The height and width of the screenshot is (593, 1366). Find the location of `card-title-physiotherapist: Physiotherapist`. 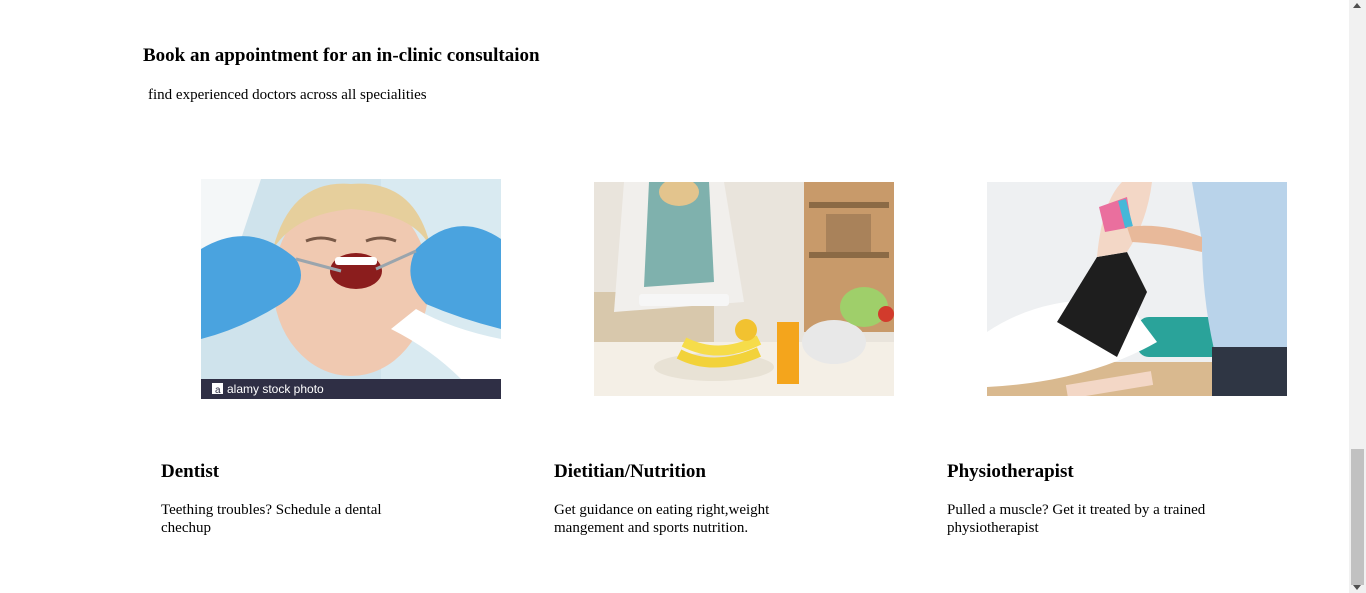

card-title-physiotherapist: Physiotherapist is located at coordinates (1010, 471).